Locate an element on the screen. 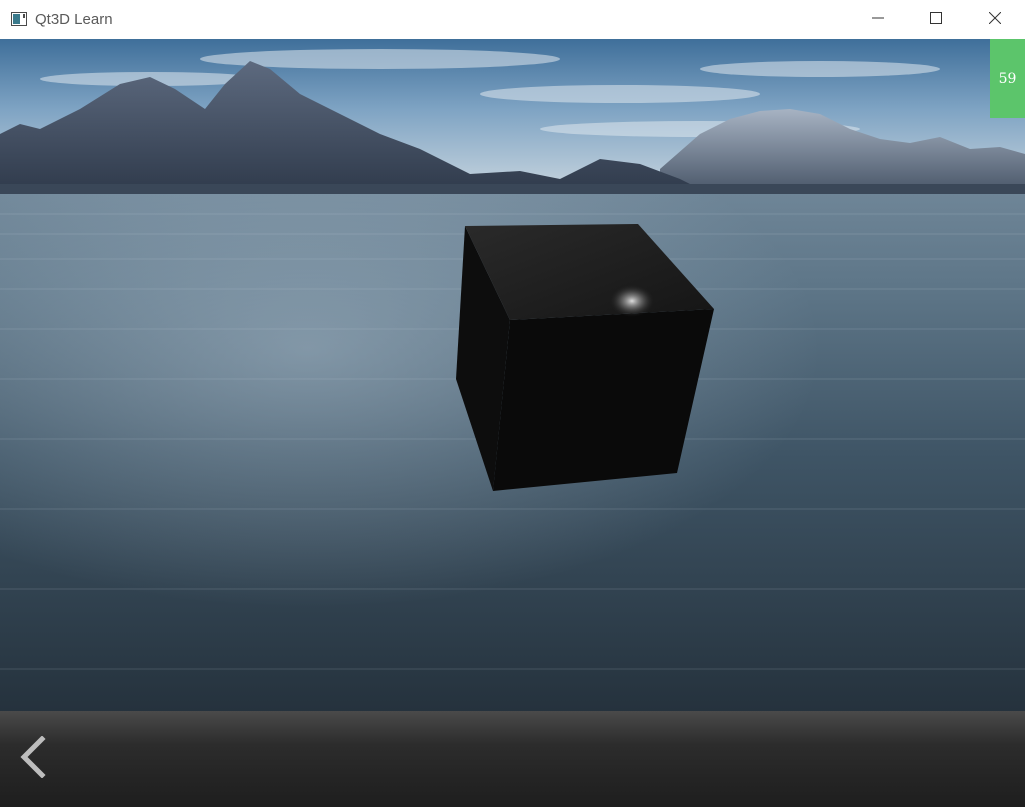 This screenshot has width=1025, height=807. fps-counter: 59 is located at coordinates (1007, 78).